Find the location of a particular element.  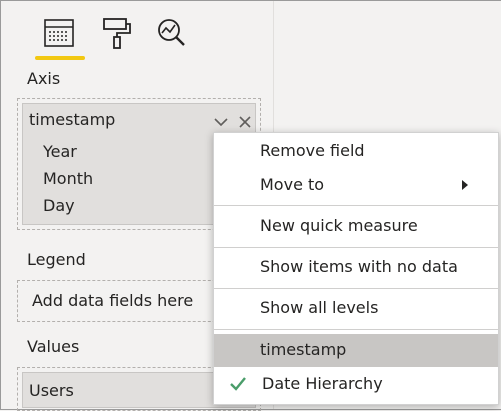

values-field-name: Users is located at coordinates (51, 390).